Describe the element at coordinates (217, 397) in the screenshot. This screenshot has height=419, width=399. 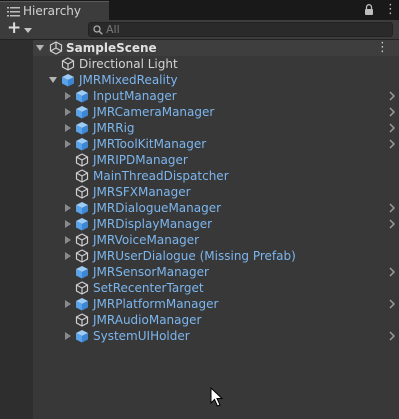
I see `mouse-cursor-icon` at that location.